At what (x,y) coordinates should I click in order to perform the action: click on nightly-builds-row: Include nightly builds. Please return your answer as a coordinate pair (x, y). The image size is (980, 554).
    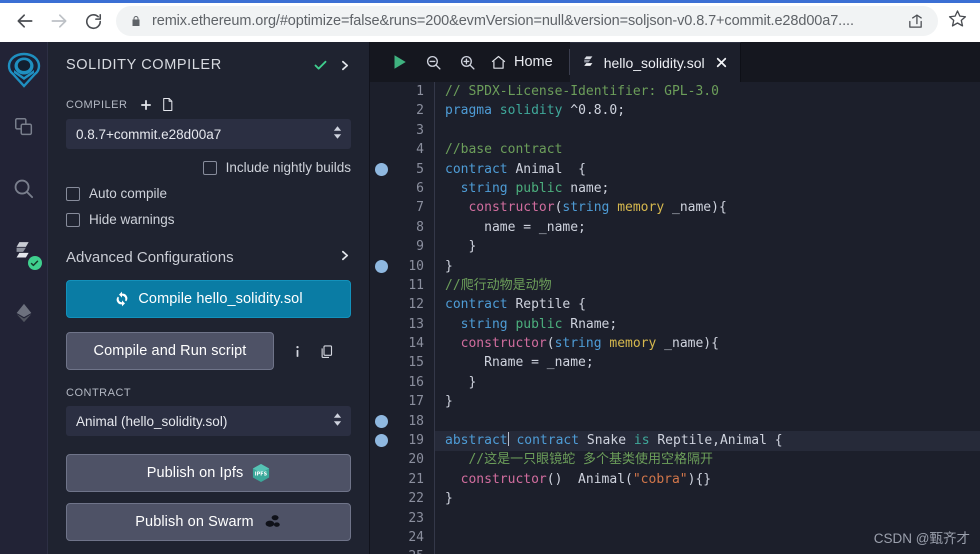
    Looking at the image, I should click on (208, 167).